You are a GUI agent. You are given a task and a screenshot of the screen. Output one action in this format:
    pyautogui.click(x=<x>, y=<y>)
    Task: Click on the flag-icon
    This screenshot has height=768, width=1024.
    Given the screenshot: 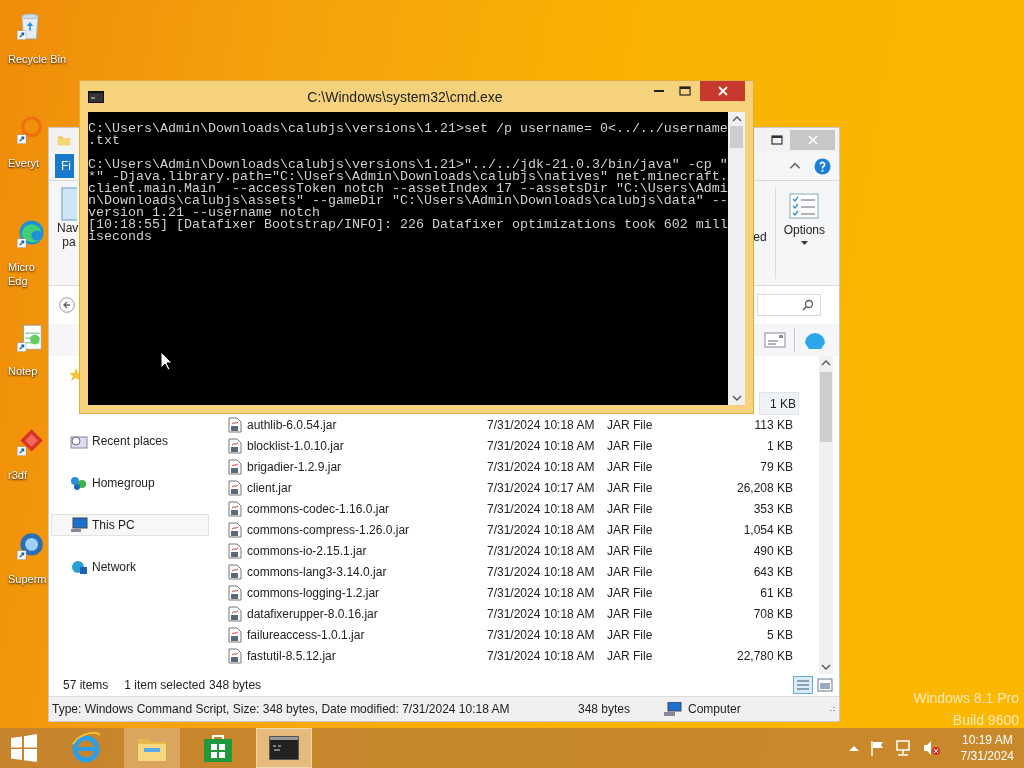 What is the action you would take?
    pyautogui.click(x=876, y=748)
    